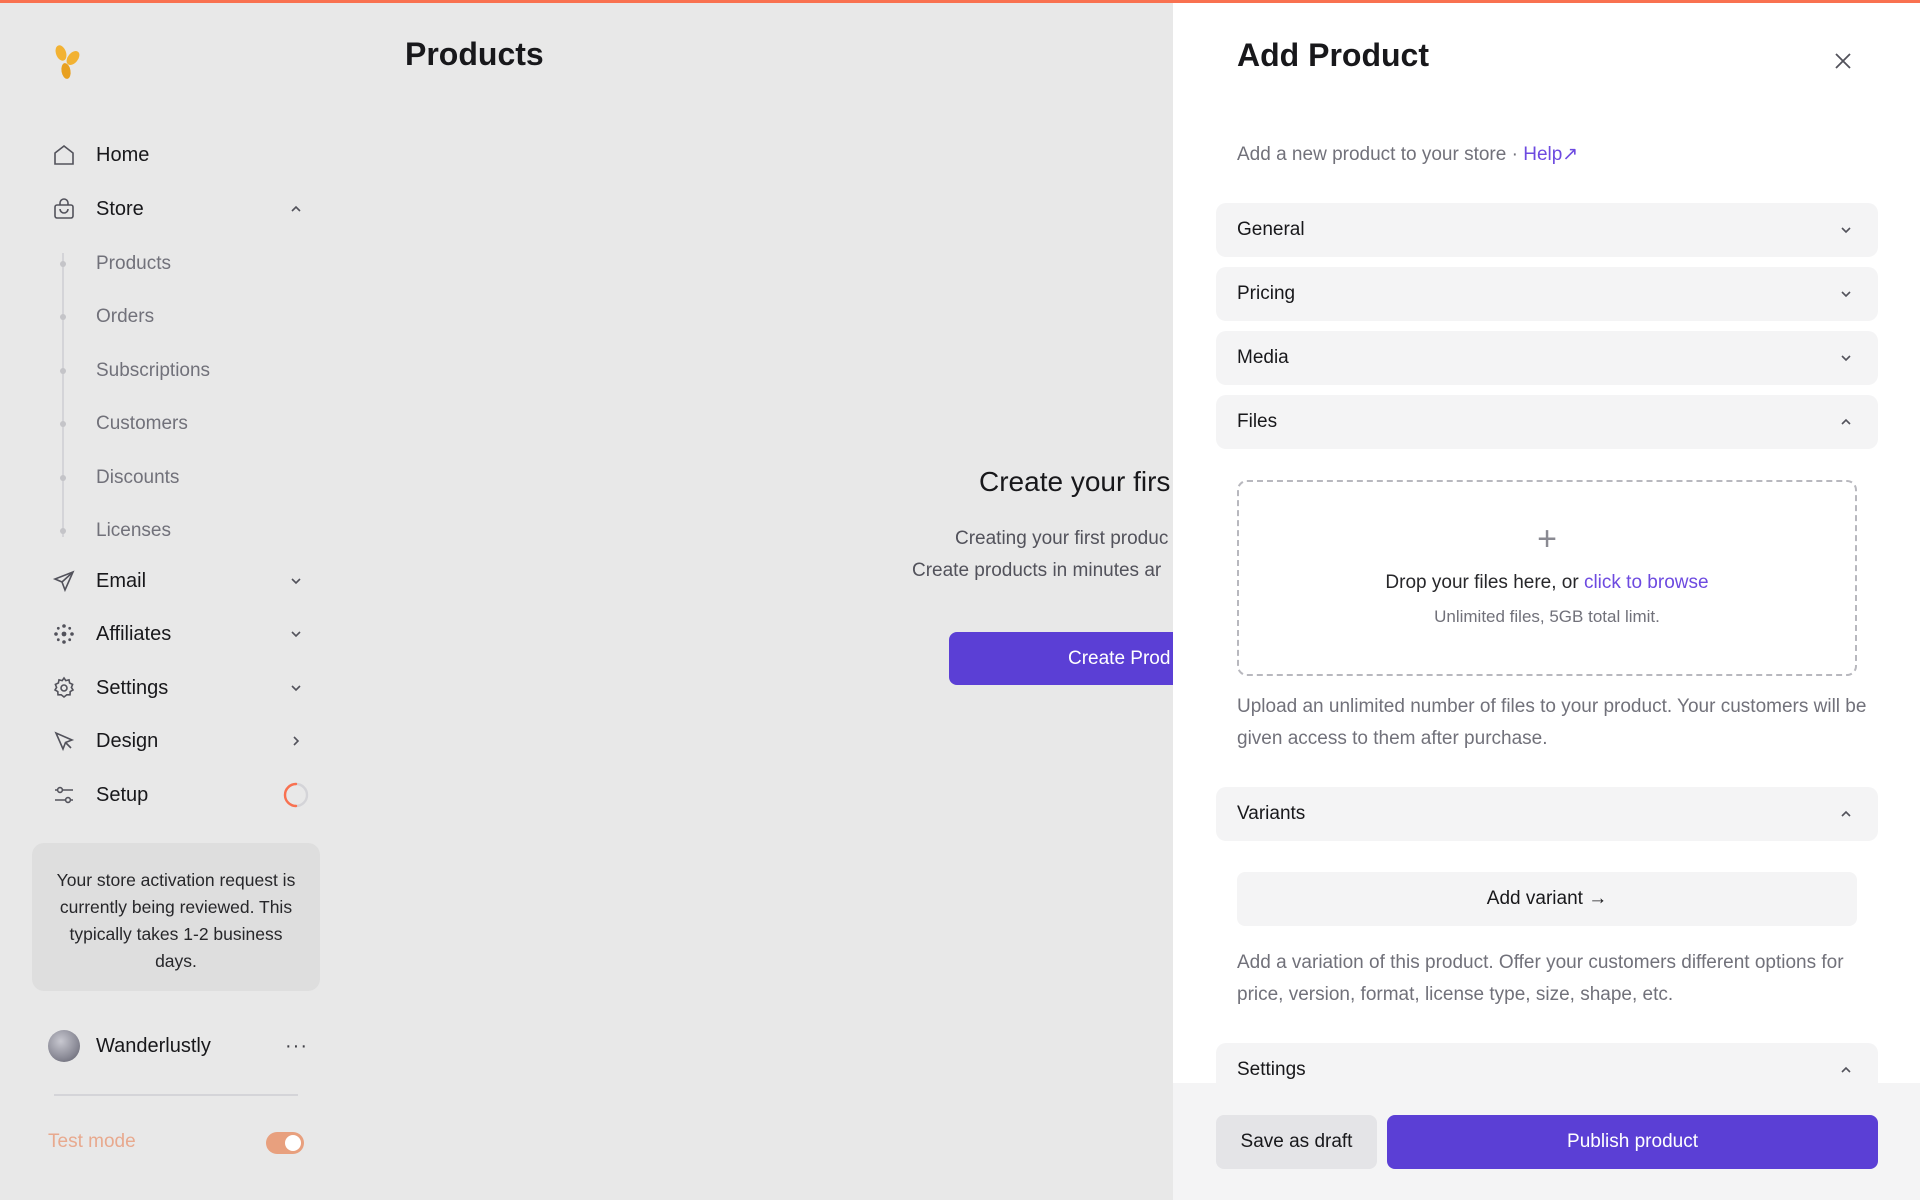  Describe the element at coordinates (296, 1046) in the screenshot. I see `more-options-icon: ···` at that location.